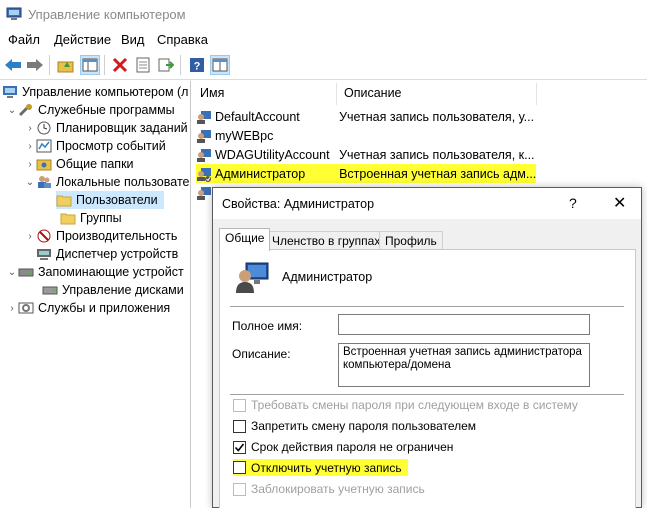 The height and width of the screenshot is (508, 647). What do you see at coordinates (78, 164) in the screenshot?
I see `tree-item-shared-folders: › Общие папки` at bounding box center [78, 164].